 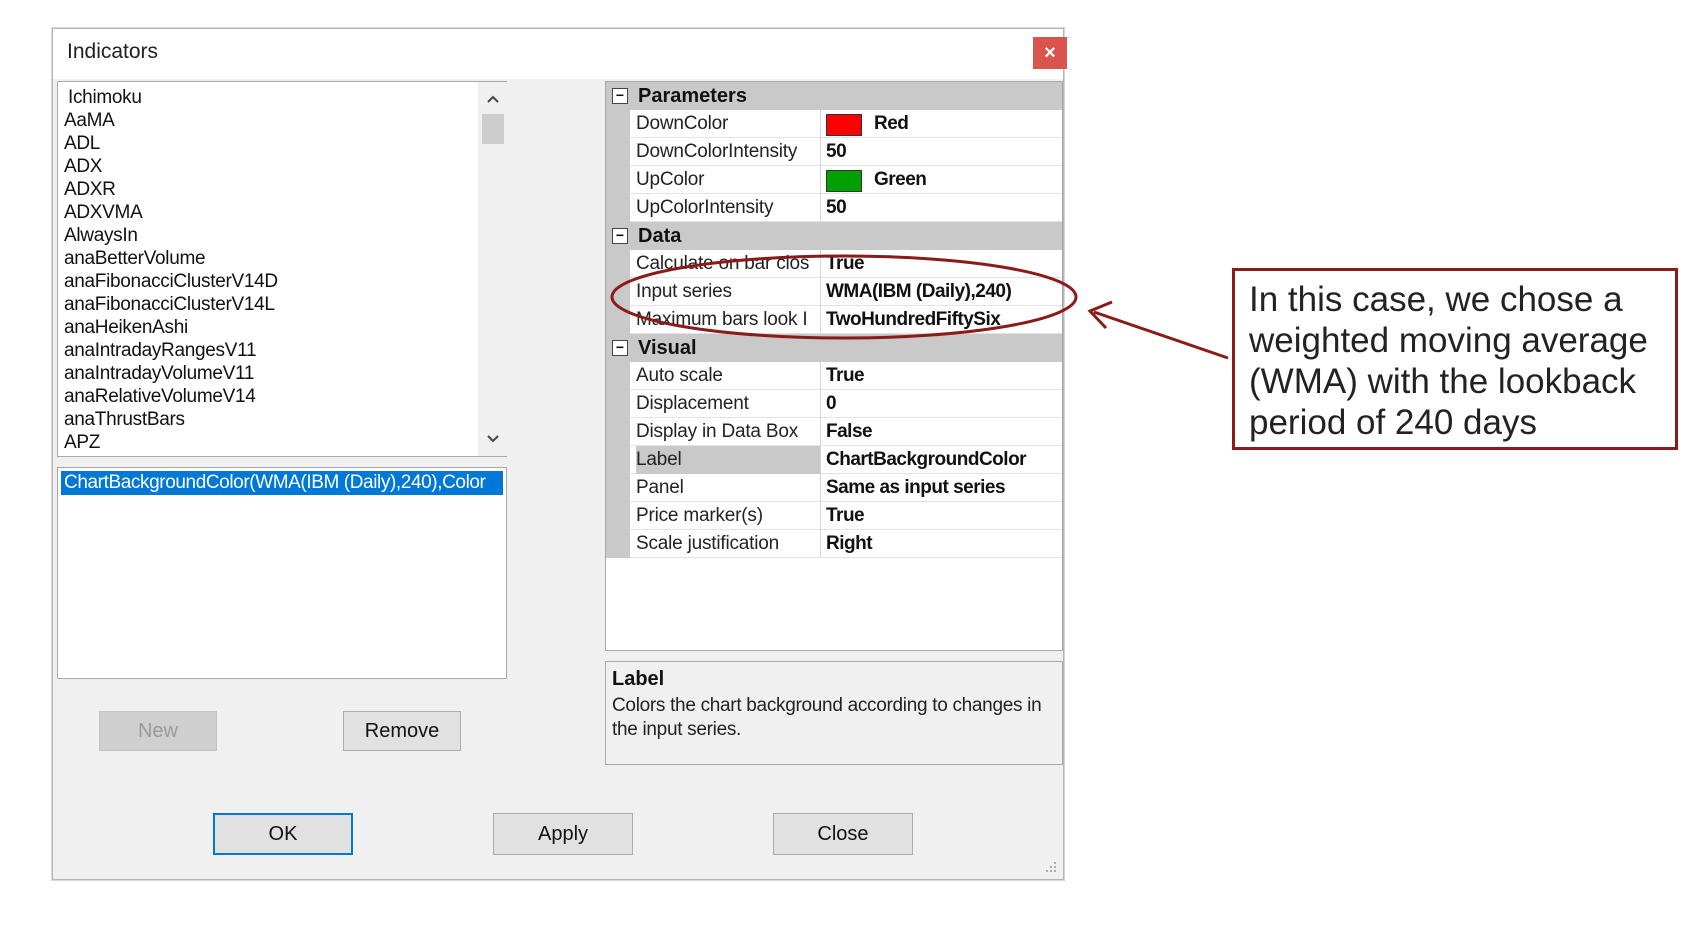 What do you see at coordinates (264, 235) in the screenshot?
I see `list-item: AlwaysIn` at bounding box center [264, 235].